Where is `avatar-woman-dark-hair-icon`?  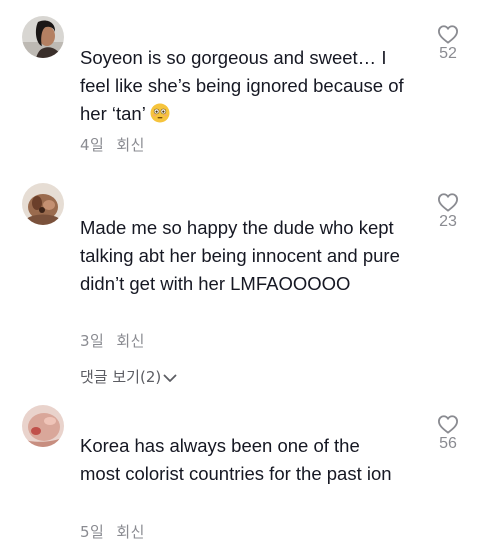 avatar-woman-dark-hair-icon is located at coordinates (43, 37).